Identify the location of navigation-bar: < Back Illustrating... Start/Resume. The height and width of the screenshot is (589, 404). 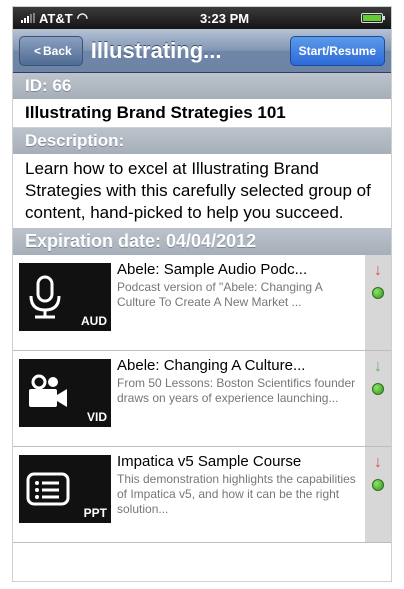
(202, 51).